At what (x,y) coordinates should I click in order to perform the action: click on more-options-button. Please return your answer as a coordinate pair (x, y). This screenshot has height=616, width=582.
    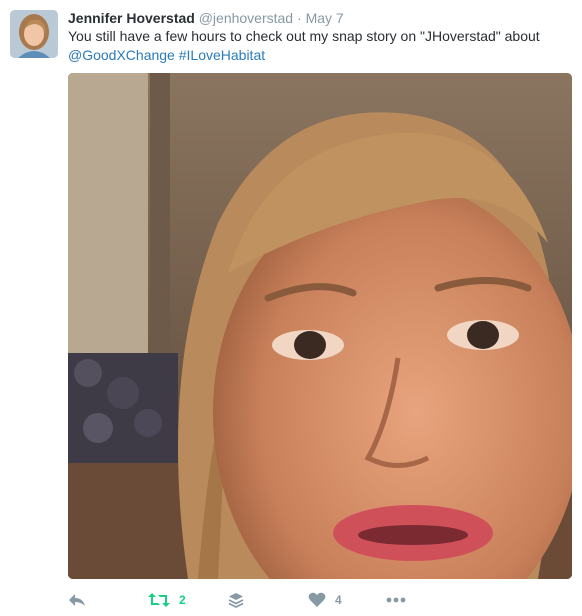
    Looking at the image, I should click on (396, 600).